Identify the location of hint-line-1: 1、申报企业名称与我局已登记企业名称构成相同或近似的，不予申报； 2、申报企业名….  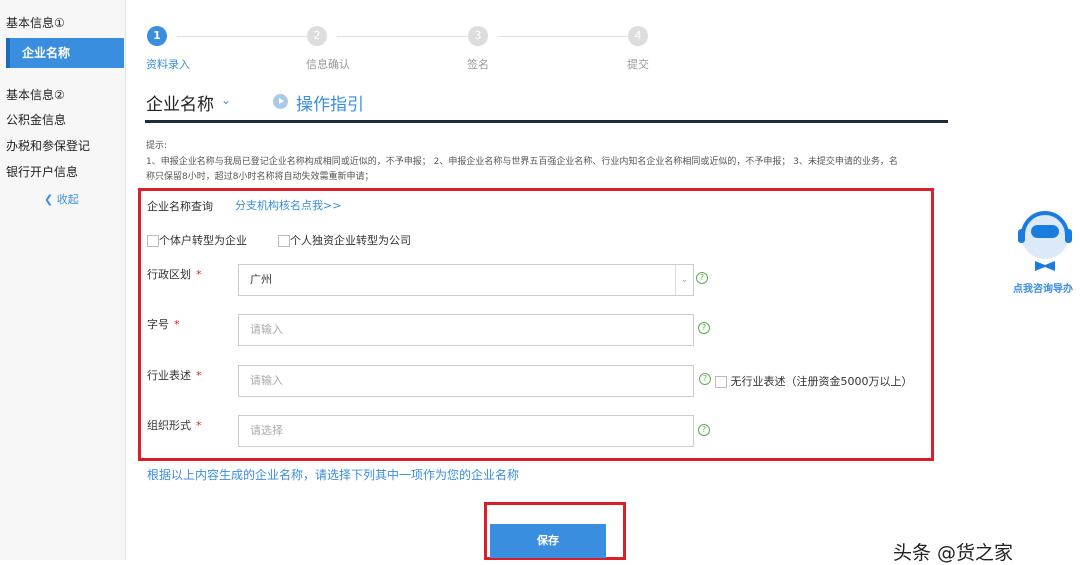
(522, 162).